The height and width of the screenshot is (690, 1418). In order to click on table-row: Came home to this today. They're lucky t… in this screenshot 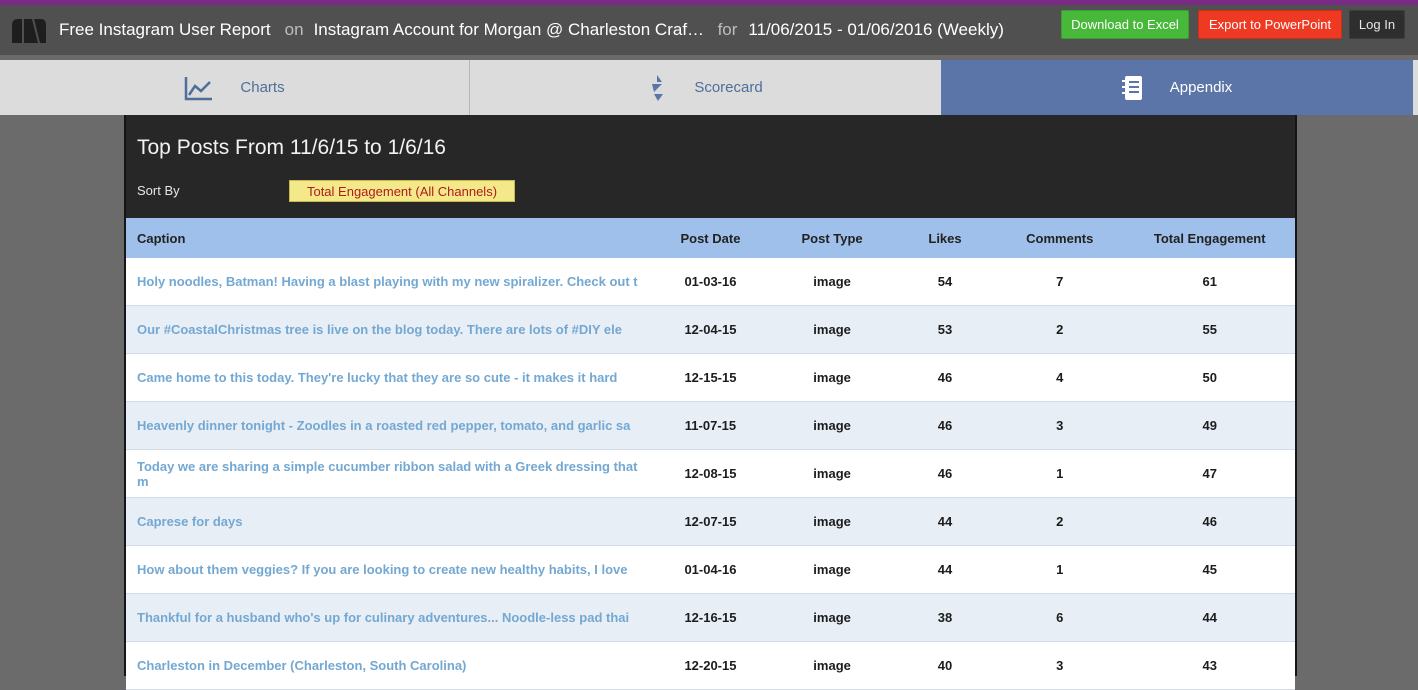, I will do `click(710, 377)`.